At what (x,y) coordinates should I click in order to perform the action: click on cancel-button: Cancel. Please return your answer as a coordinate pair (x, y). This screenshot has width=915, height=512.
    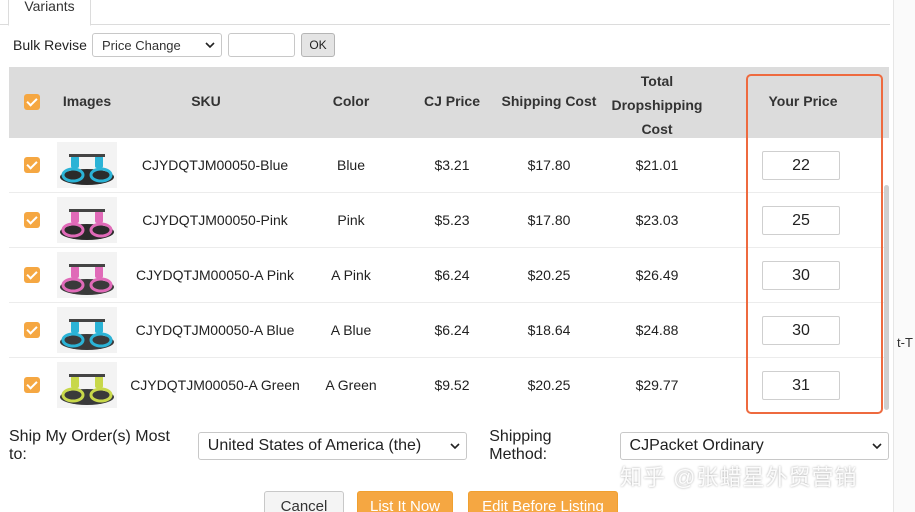
    Looking at the image, I should click on (304, 501).